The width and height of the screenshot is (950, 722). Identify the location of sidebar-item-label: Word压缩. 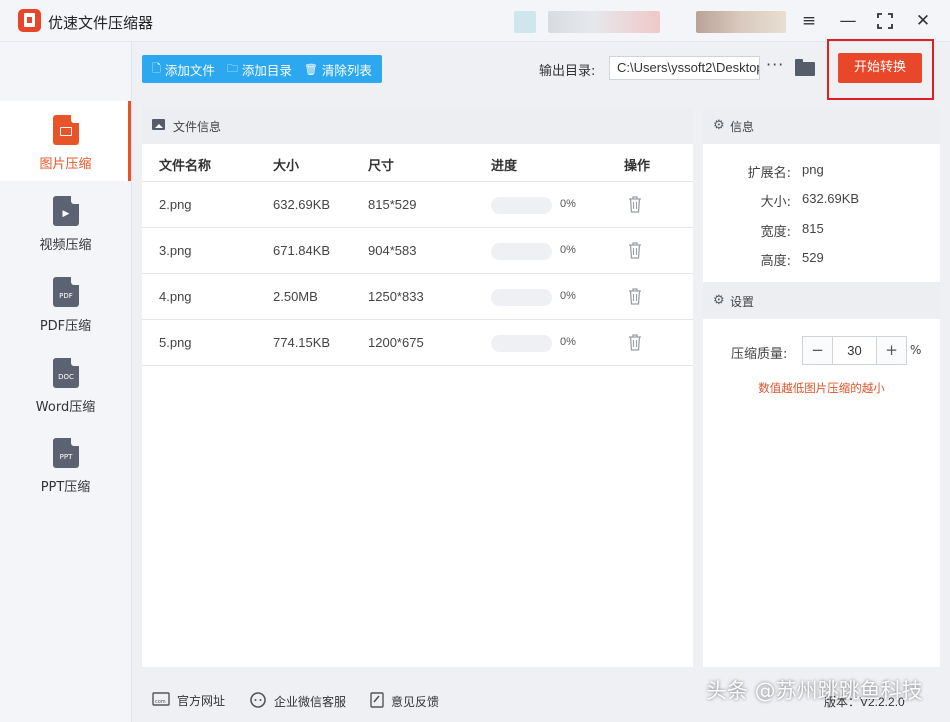
(65, 407).